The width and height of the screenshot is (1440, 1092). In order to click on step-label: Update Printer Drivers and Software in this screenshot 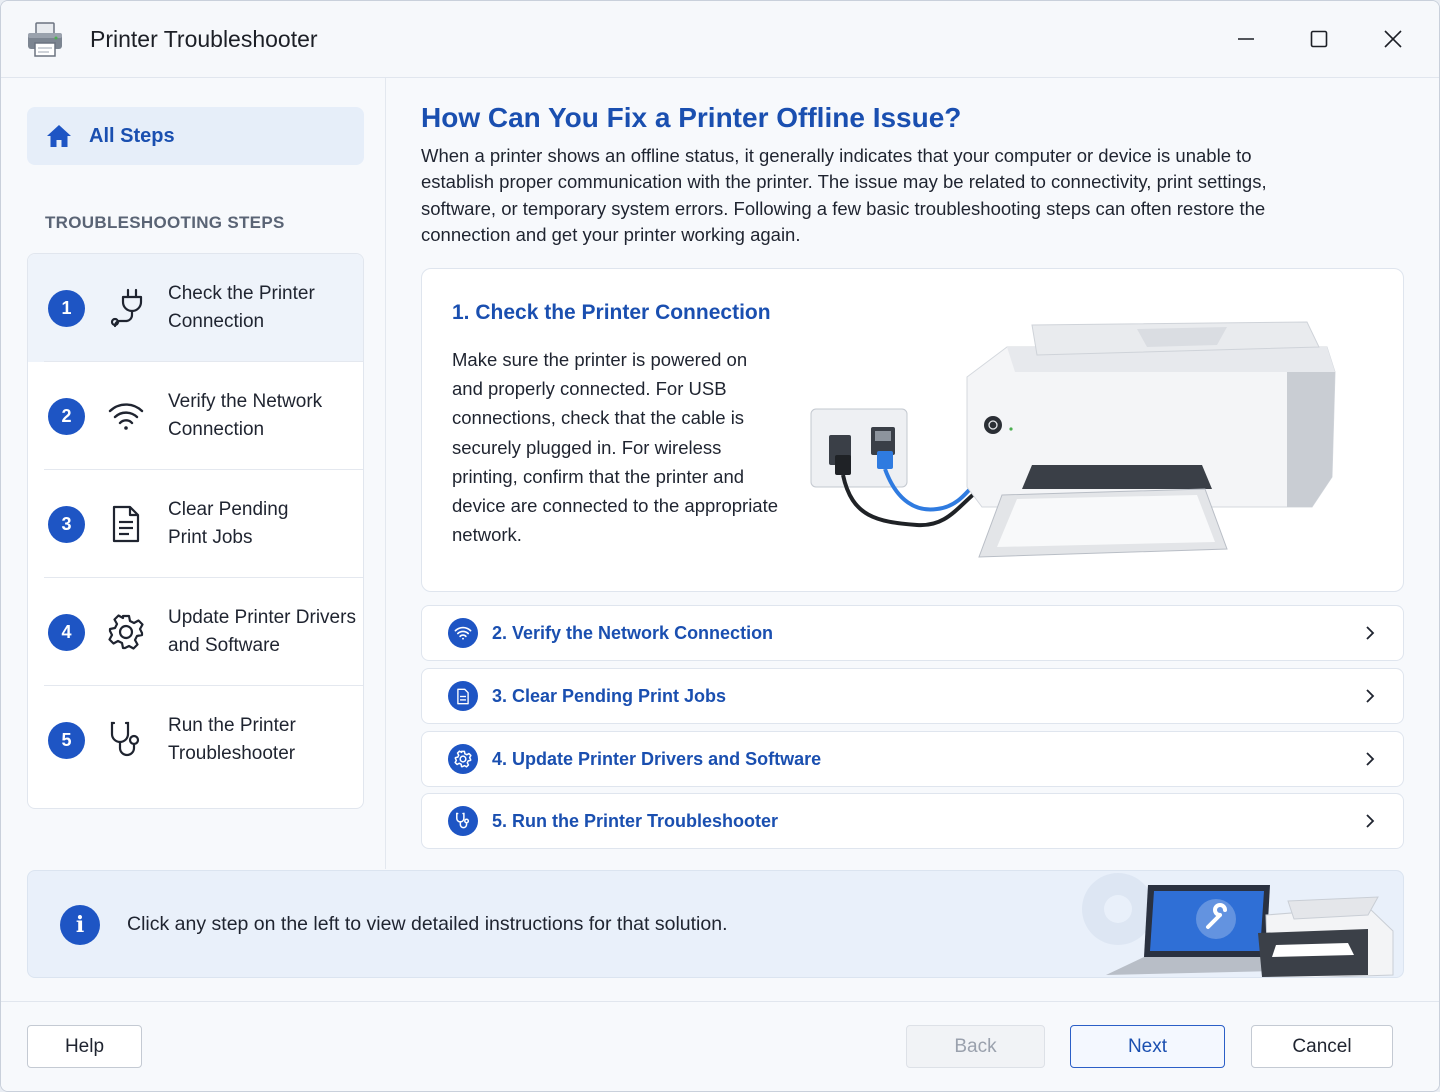, I will do `click(262, 631)`.